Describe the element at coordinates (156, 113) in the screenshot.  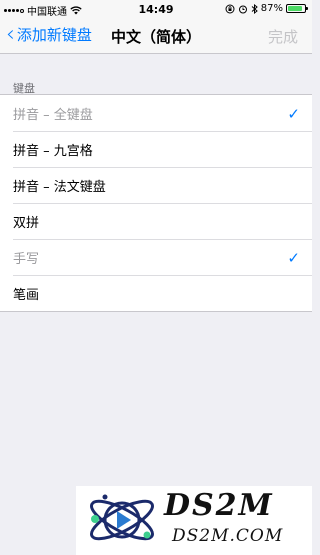
I see `keyboard-option: 拼音 – 全键盘 ✓` at that location.